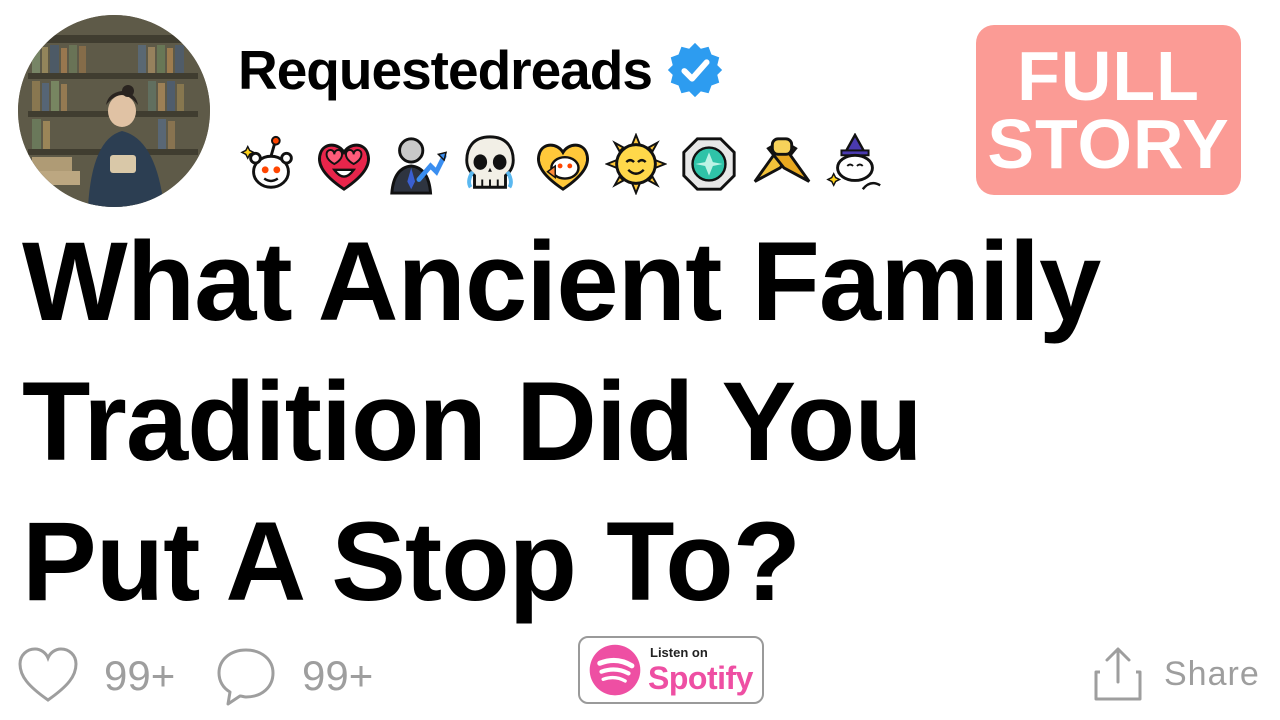  I want to click on wizard-snoo-award-icon, so click(853, 161).